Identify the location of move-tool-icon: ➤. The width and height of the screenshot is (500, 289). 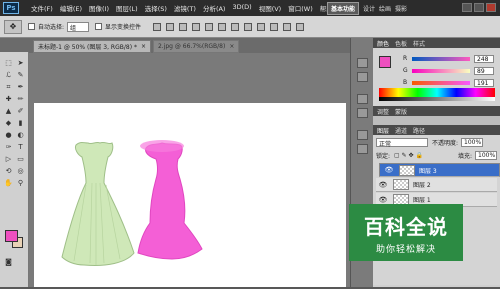
(20, 63).